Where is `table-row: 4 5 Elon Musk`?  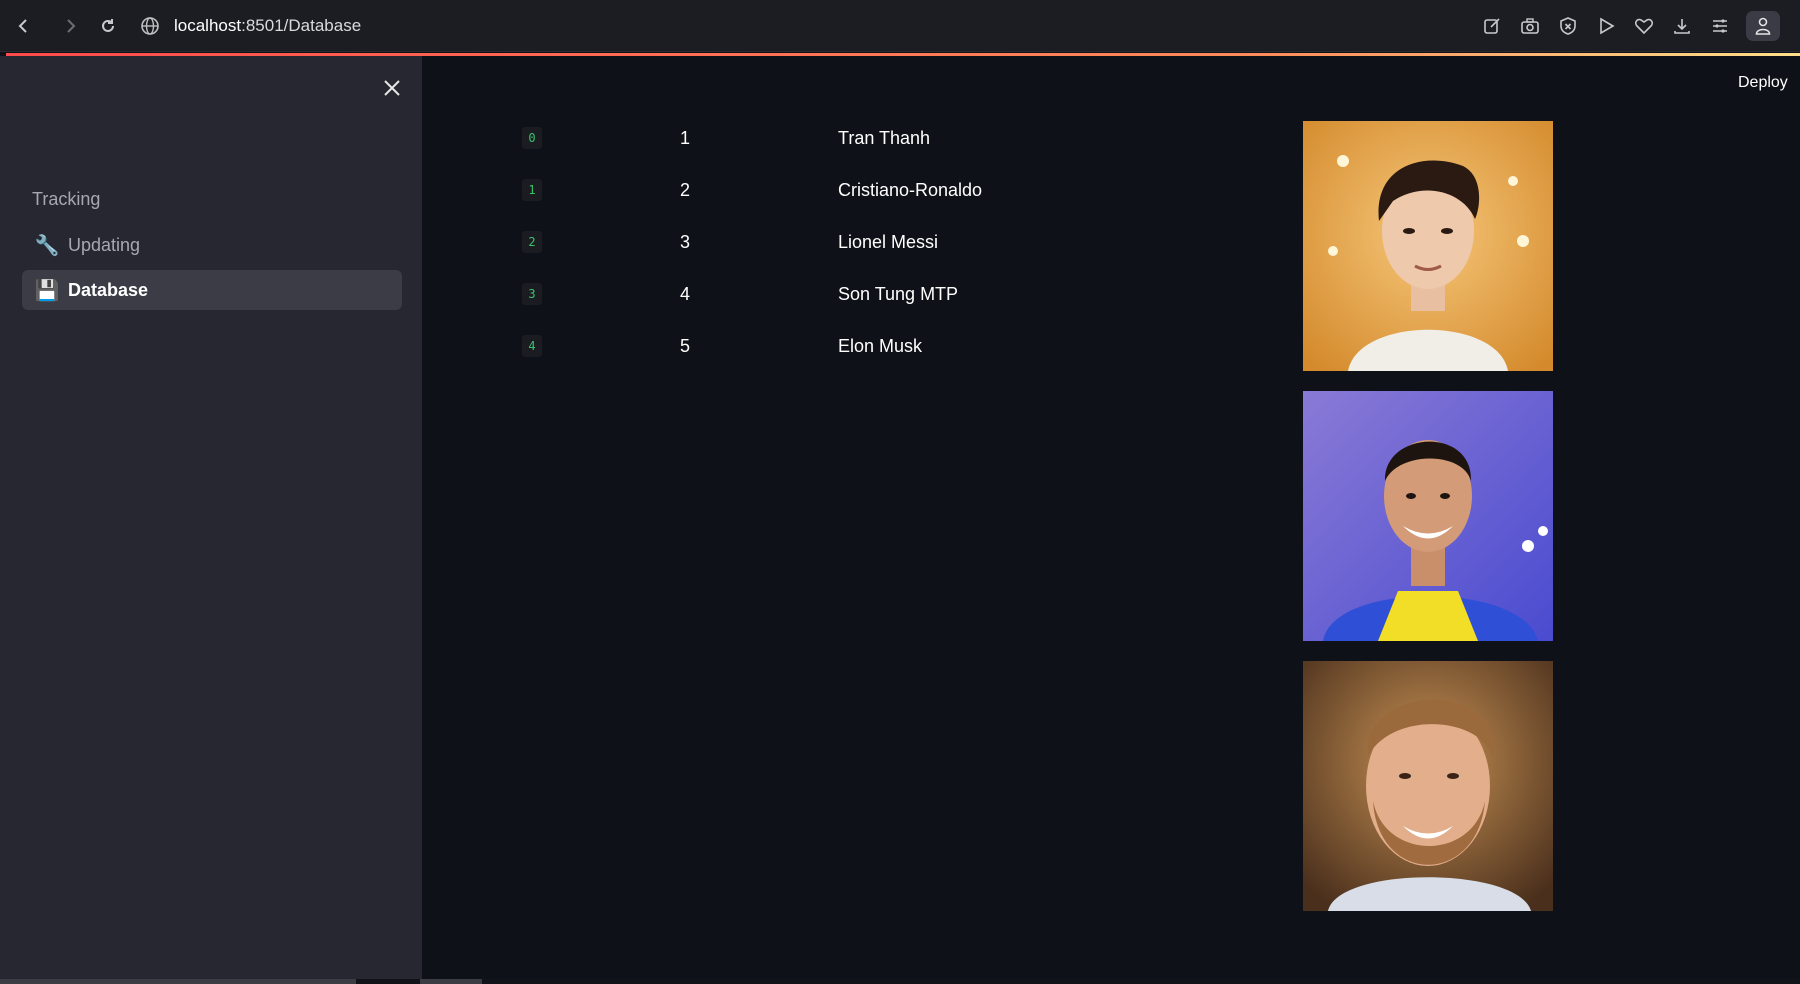
table-row: 4 5 Elon Musk is located at coordinates (960, 346).